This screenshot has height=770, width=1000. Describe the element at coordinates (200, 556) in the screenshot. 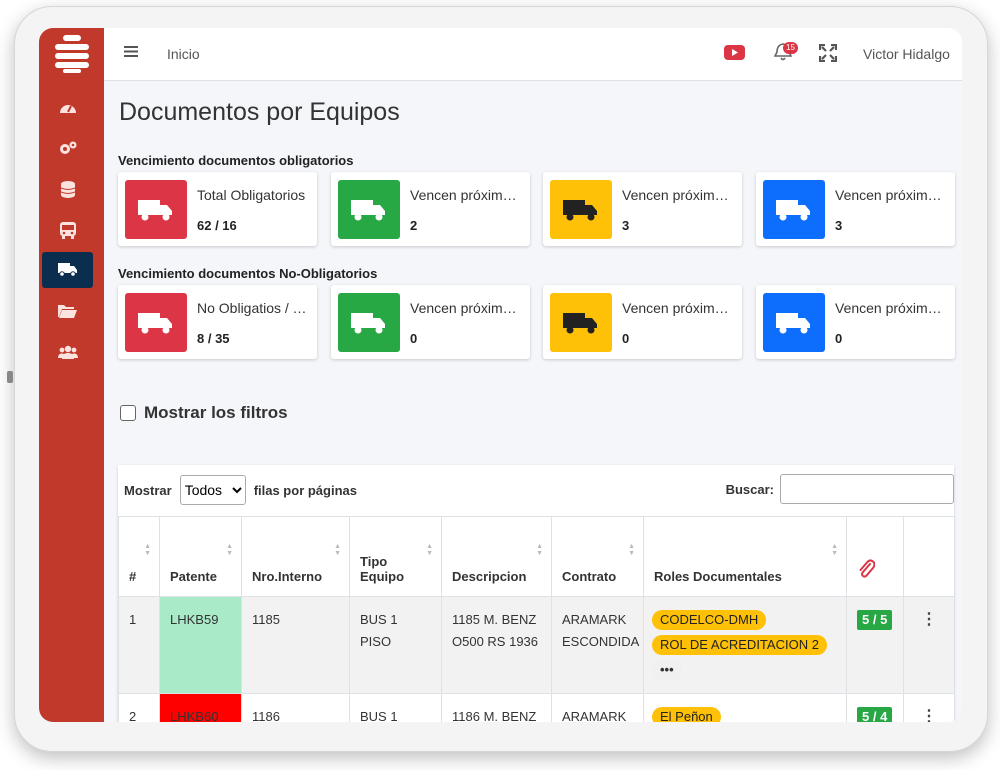

I see `col-header-patente: Patente ▲ ▼` at that location.